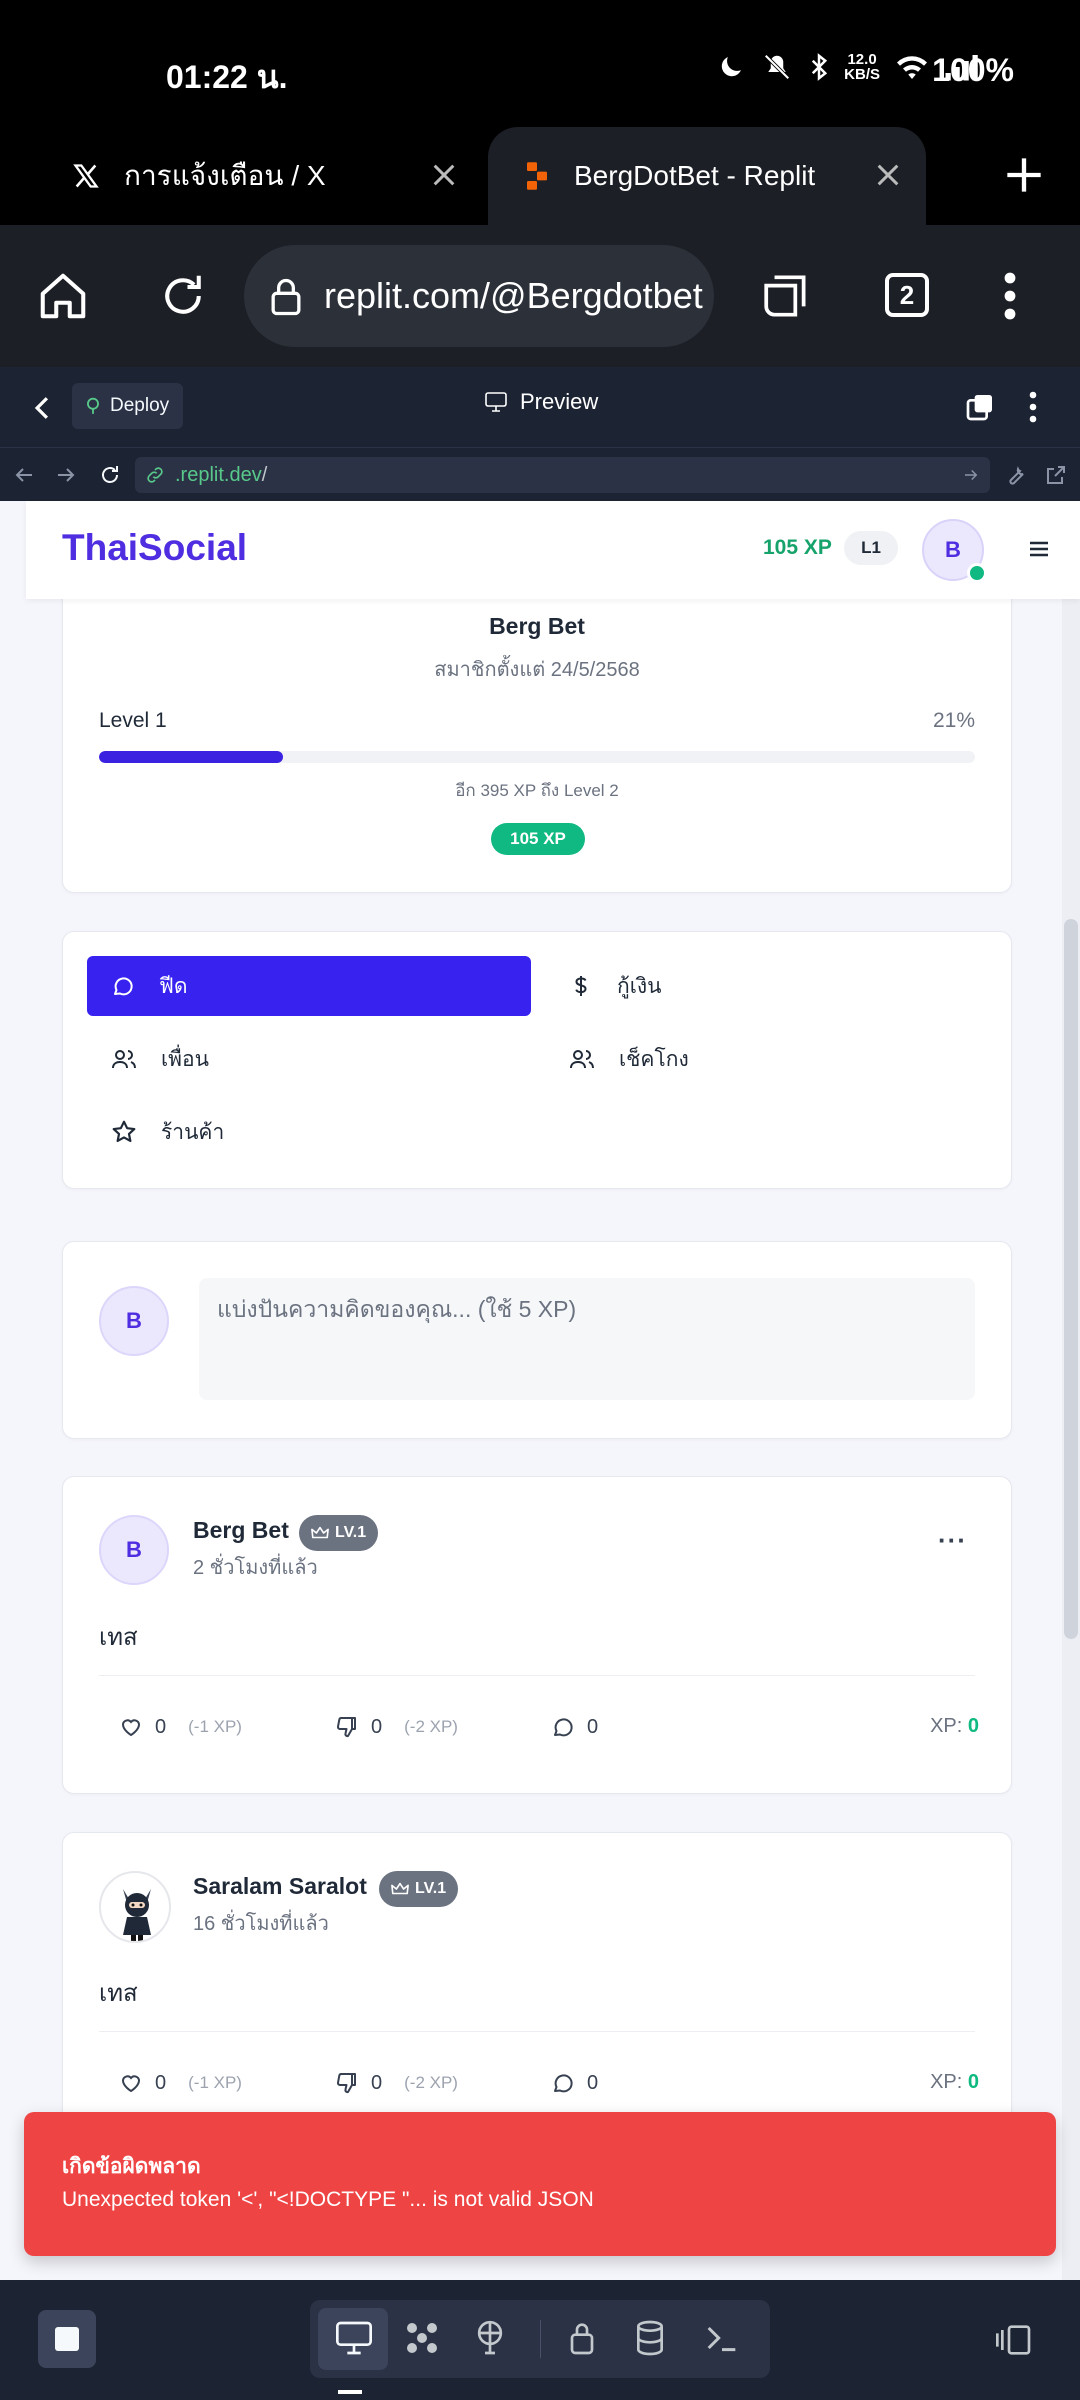  I want to click on new-tab-icon, so click(1024, 175).